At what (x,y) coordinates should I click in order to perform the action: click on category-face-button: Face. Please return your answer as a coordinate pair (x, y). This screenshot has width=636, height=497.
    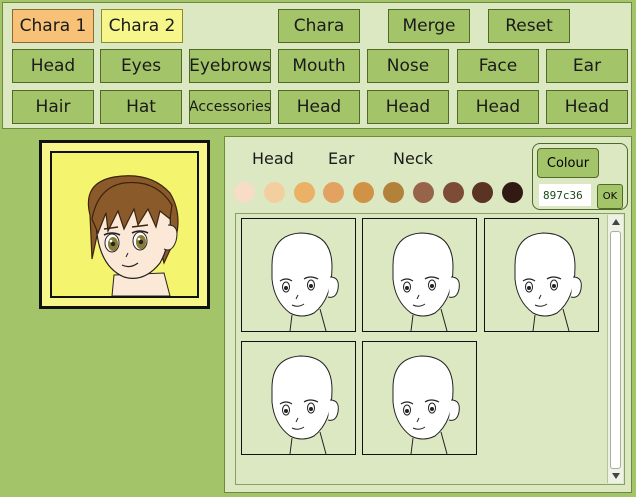
    Looking at the image, I should click on (498, 66).